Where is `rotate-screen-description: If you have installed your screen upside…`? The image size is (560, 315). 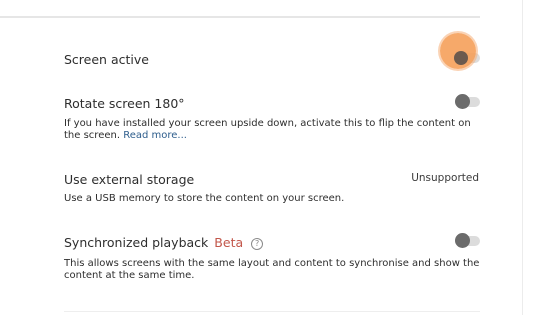
rotate-screen-description: If you have installed your screen upside… is located at coordinates (273, 130).